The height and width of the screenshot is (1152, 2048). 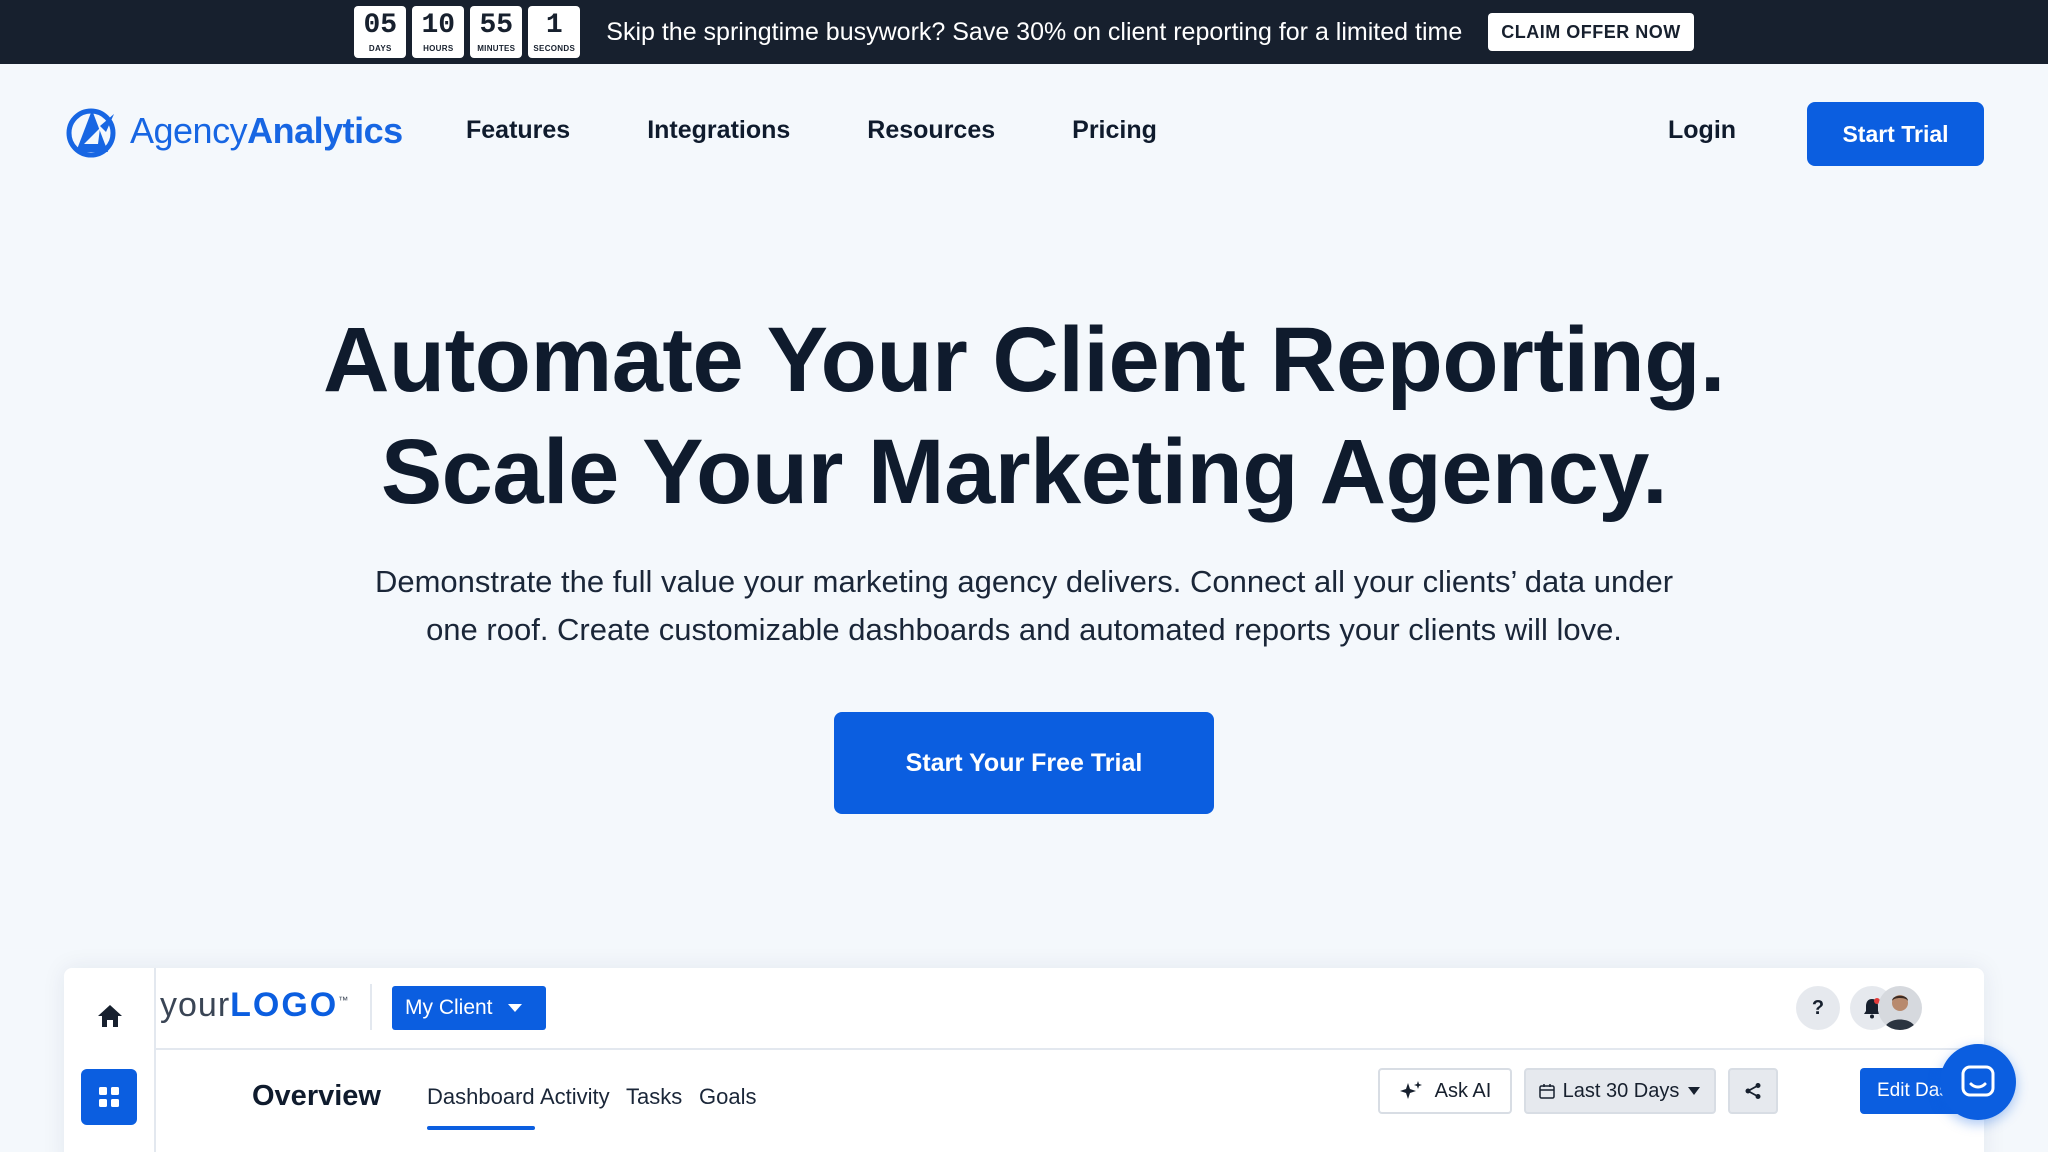 I want to click on chevron-down-icon, so click(x=1694, y=1091).